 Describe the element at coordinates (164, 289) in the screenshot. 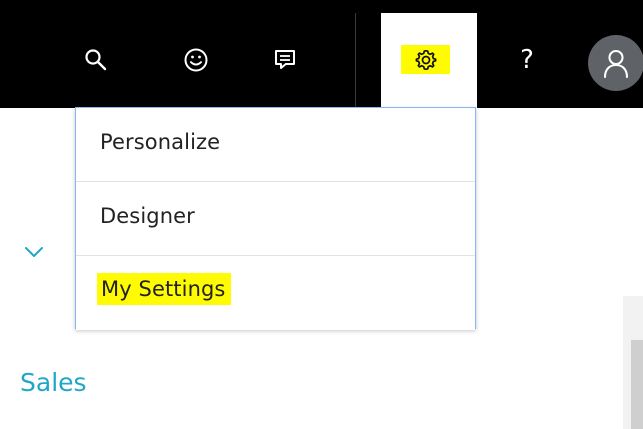

I see `menu-item-label: My Settings` at that location.